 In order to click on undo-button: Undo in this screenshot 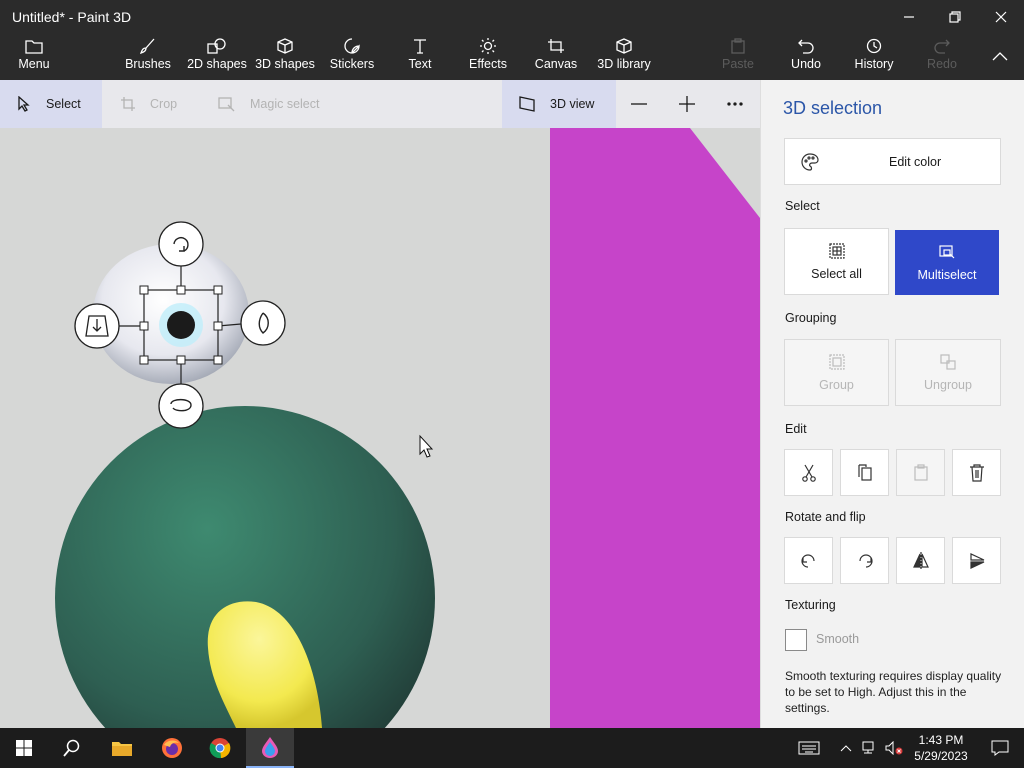, I will do `click(806, 57)`.